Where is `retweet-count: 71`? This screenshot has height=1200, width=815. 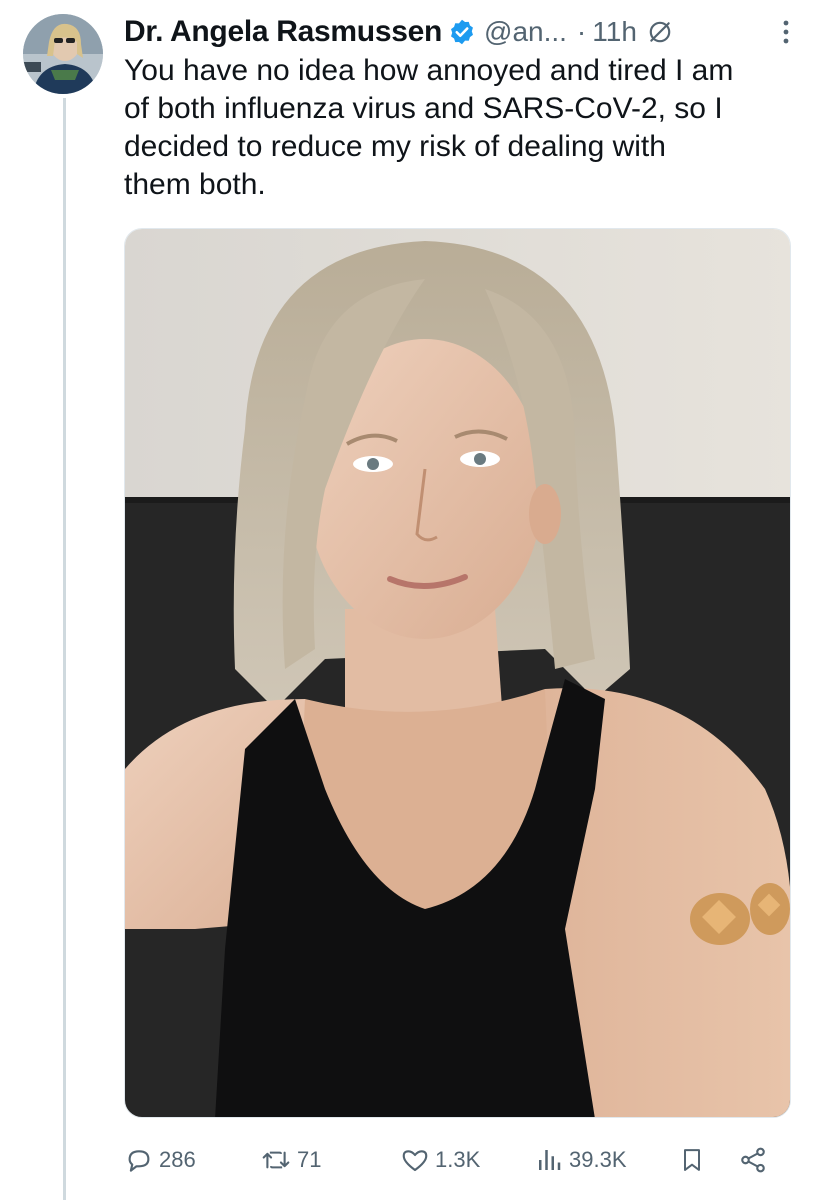
retweet-count: 71 is located at coordinates (309, 1159).